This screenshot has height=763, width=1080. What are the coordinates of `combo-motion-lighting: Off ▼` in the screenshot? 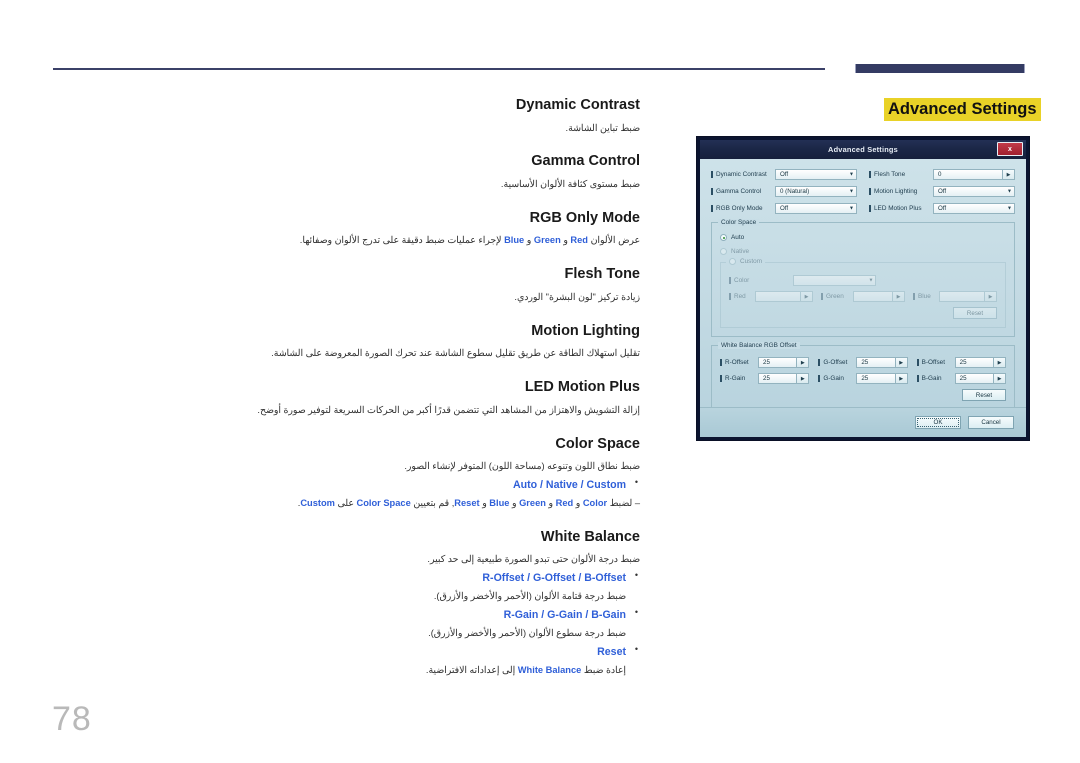 It's located at (974, 191).